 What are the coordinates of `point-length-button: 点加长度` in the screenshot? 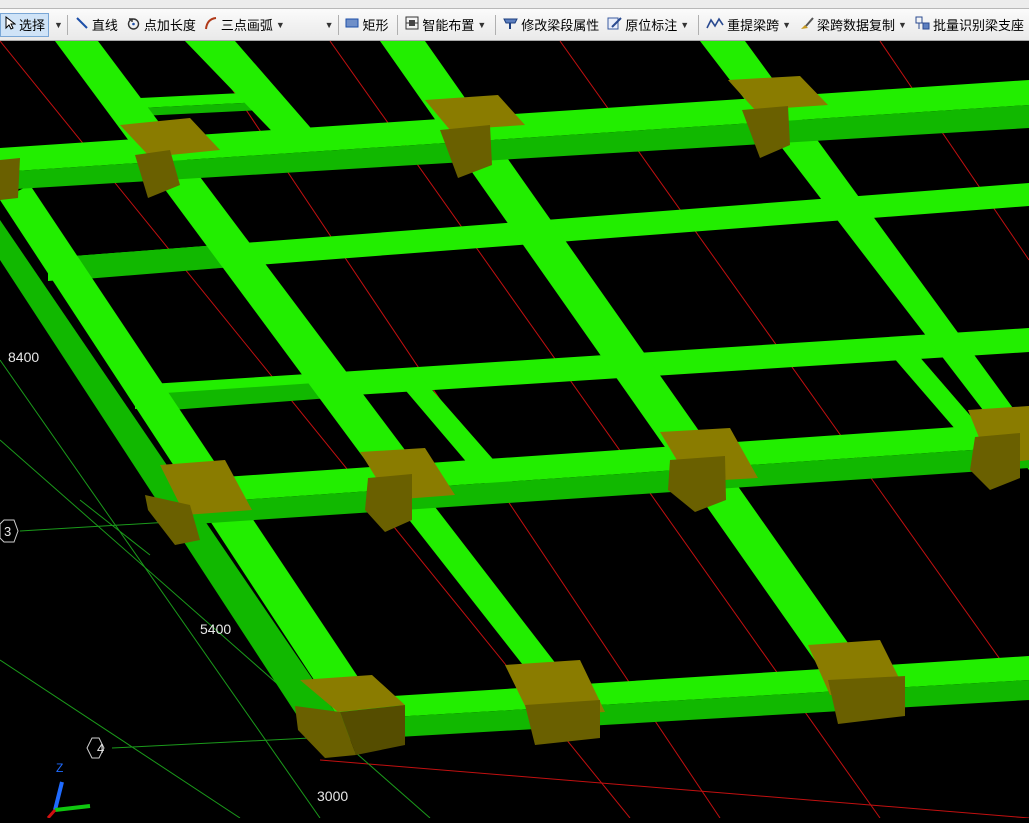 It's located at (161, 25).